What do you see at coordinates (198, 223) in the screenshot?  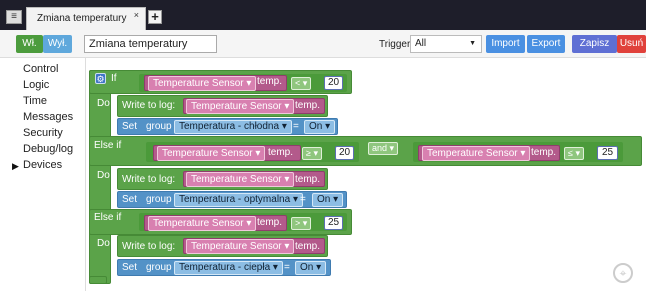 I see `sensor-name-4: Temperature Sensor` at bounding box center [198, 223].